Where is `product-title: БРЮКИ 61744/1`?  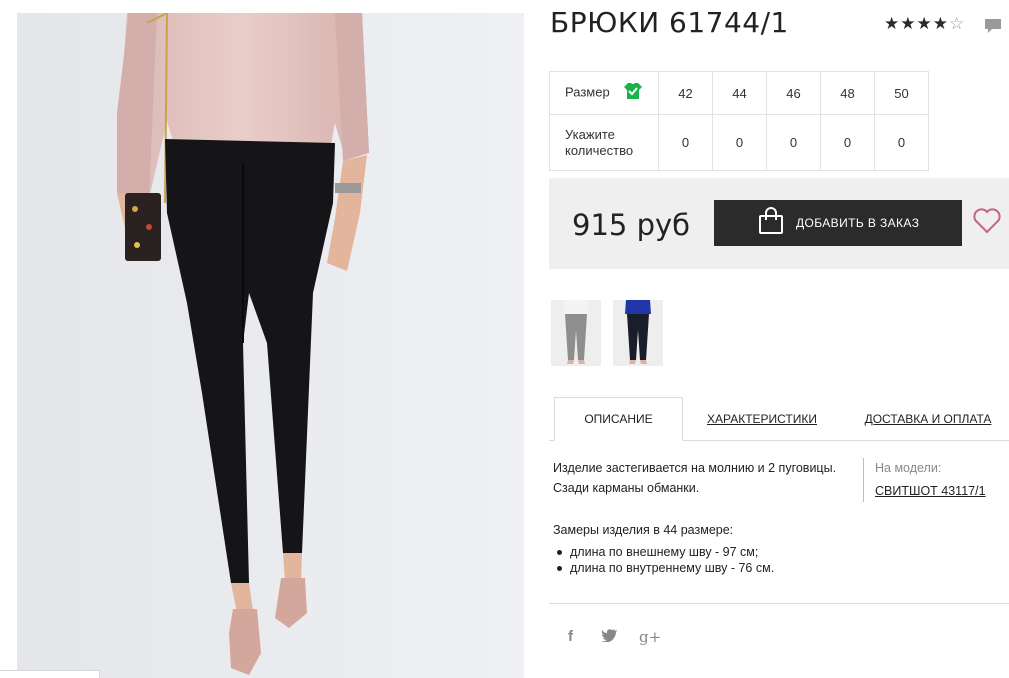 product-title: БРЮКИ 61744/1 is located at coordinates (669, 22).